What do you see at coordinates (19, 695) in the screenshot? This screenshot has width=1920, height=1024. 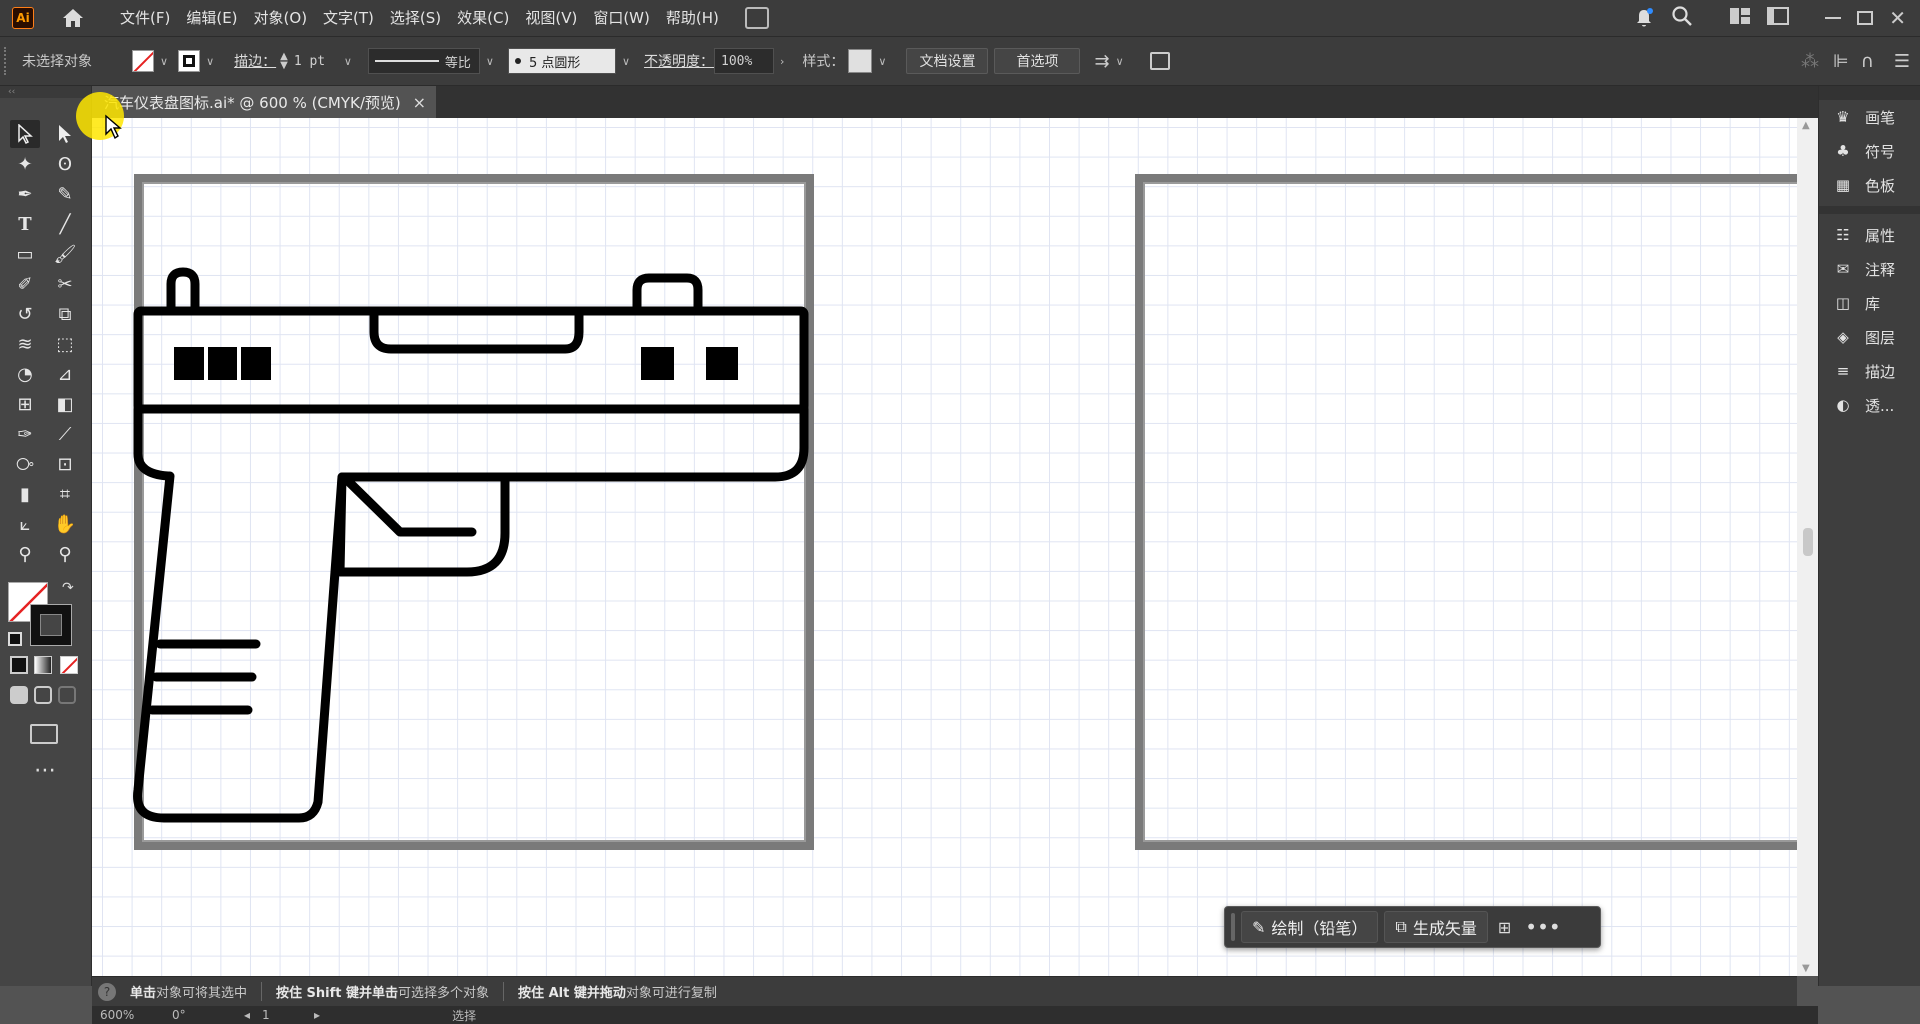 I see `draw-normal-icon` at bounding box center [19, 695].